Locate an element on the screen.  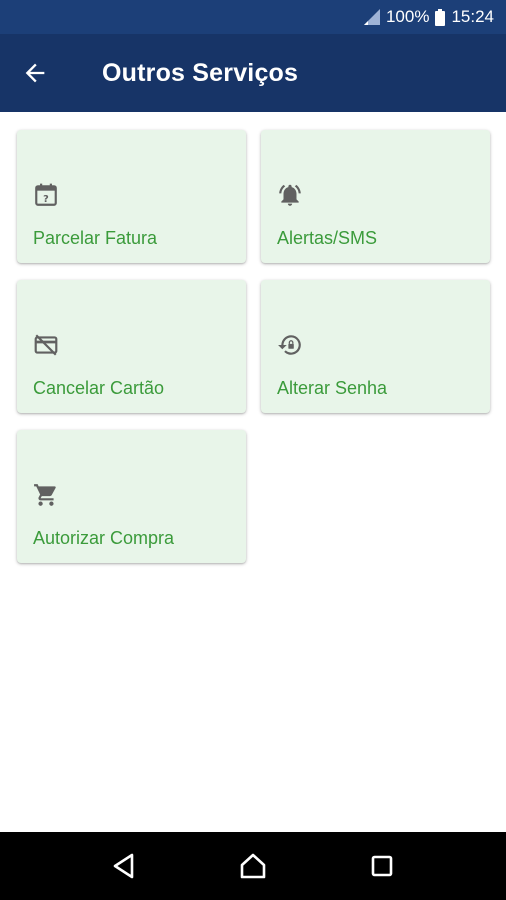
status-bar: 100% 15:24 is located at coordinates (253, 17).